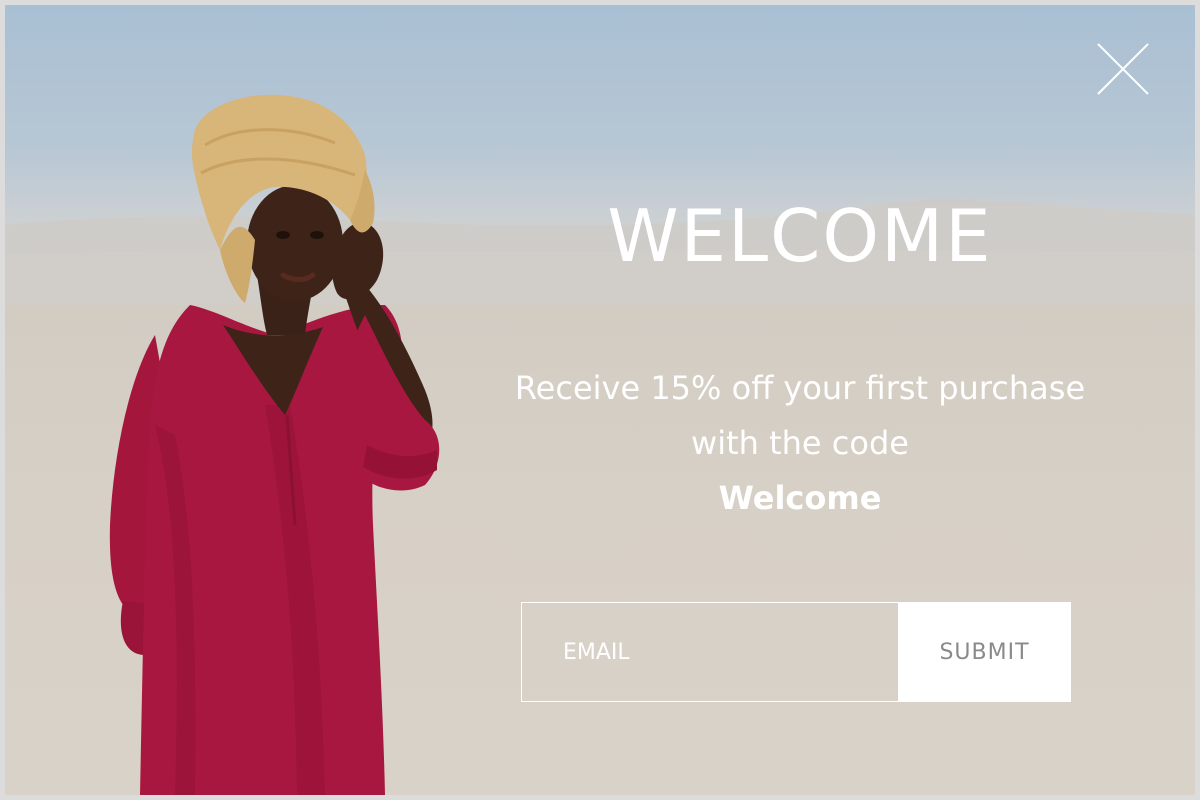  Describe the element at coordinates (709, 652) in the screenshot. I see `email-input` at that location.